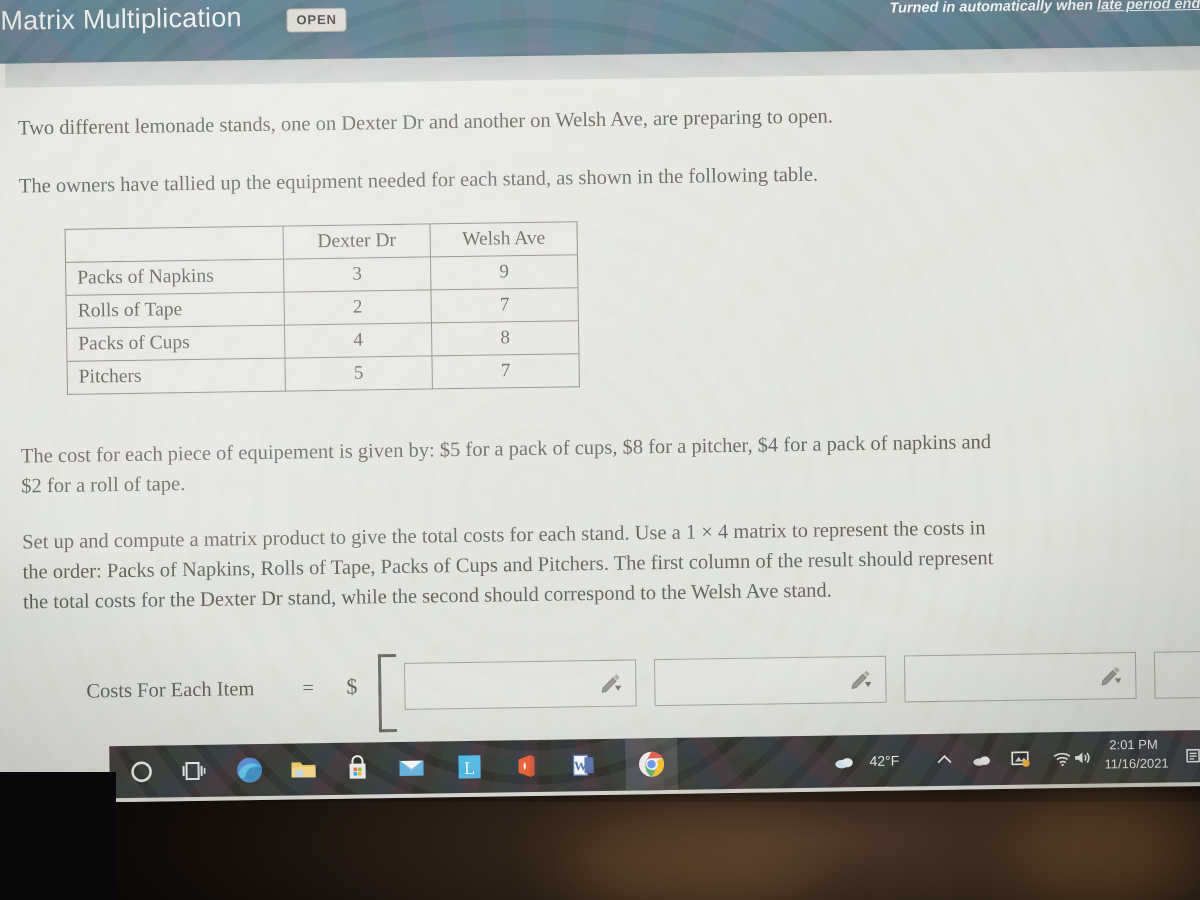 Image resolution: width=1200 pixels, height=900 pixels. What do you see at coordinates (357, 241) in the screenshot?
I see `column-header-dexter: Dexter Dr` at bounding box center [357, 241].